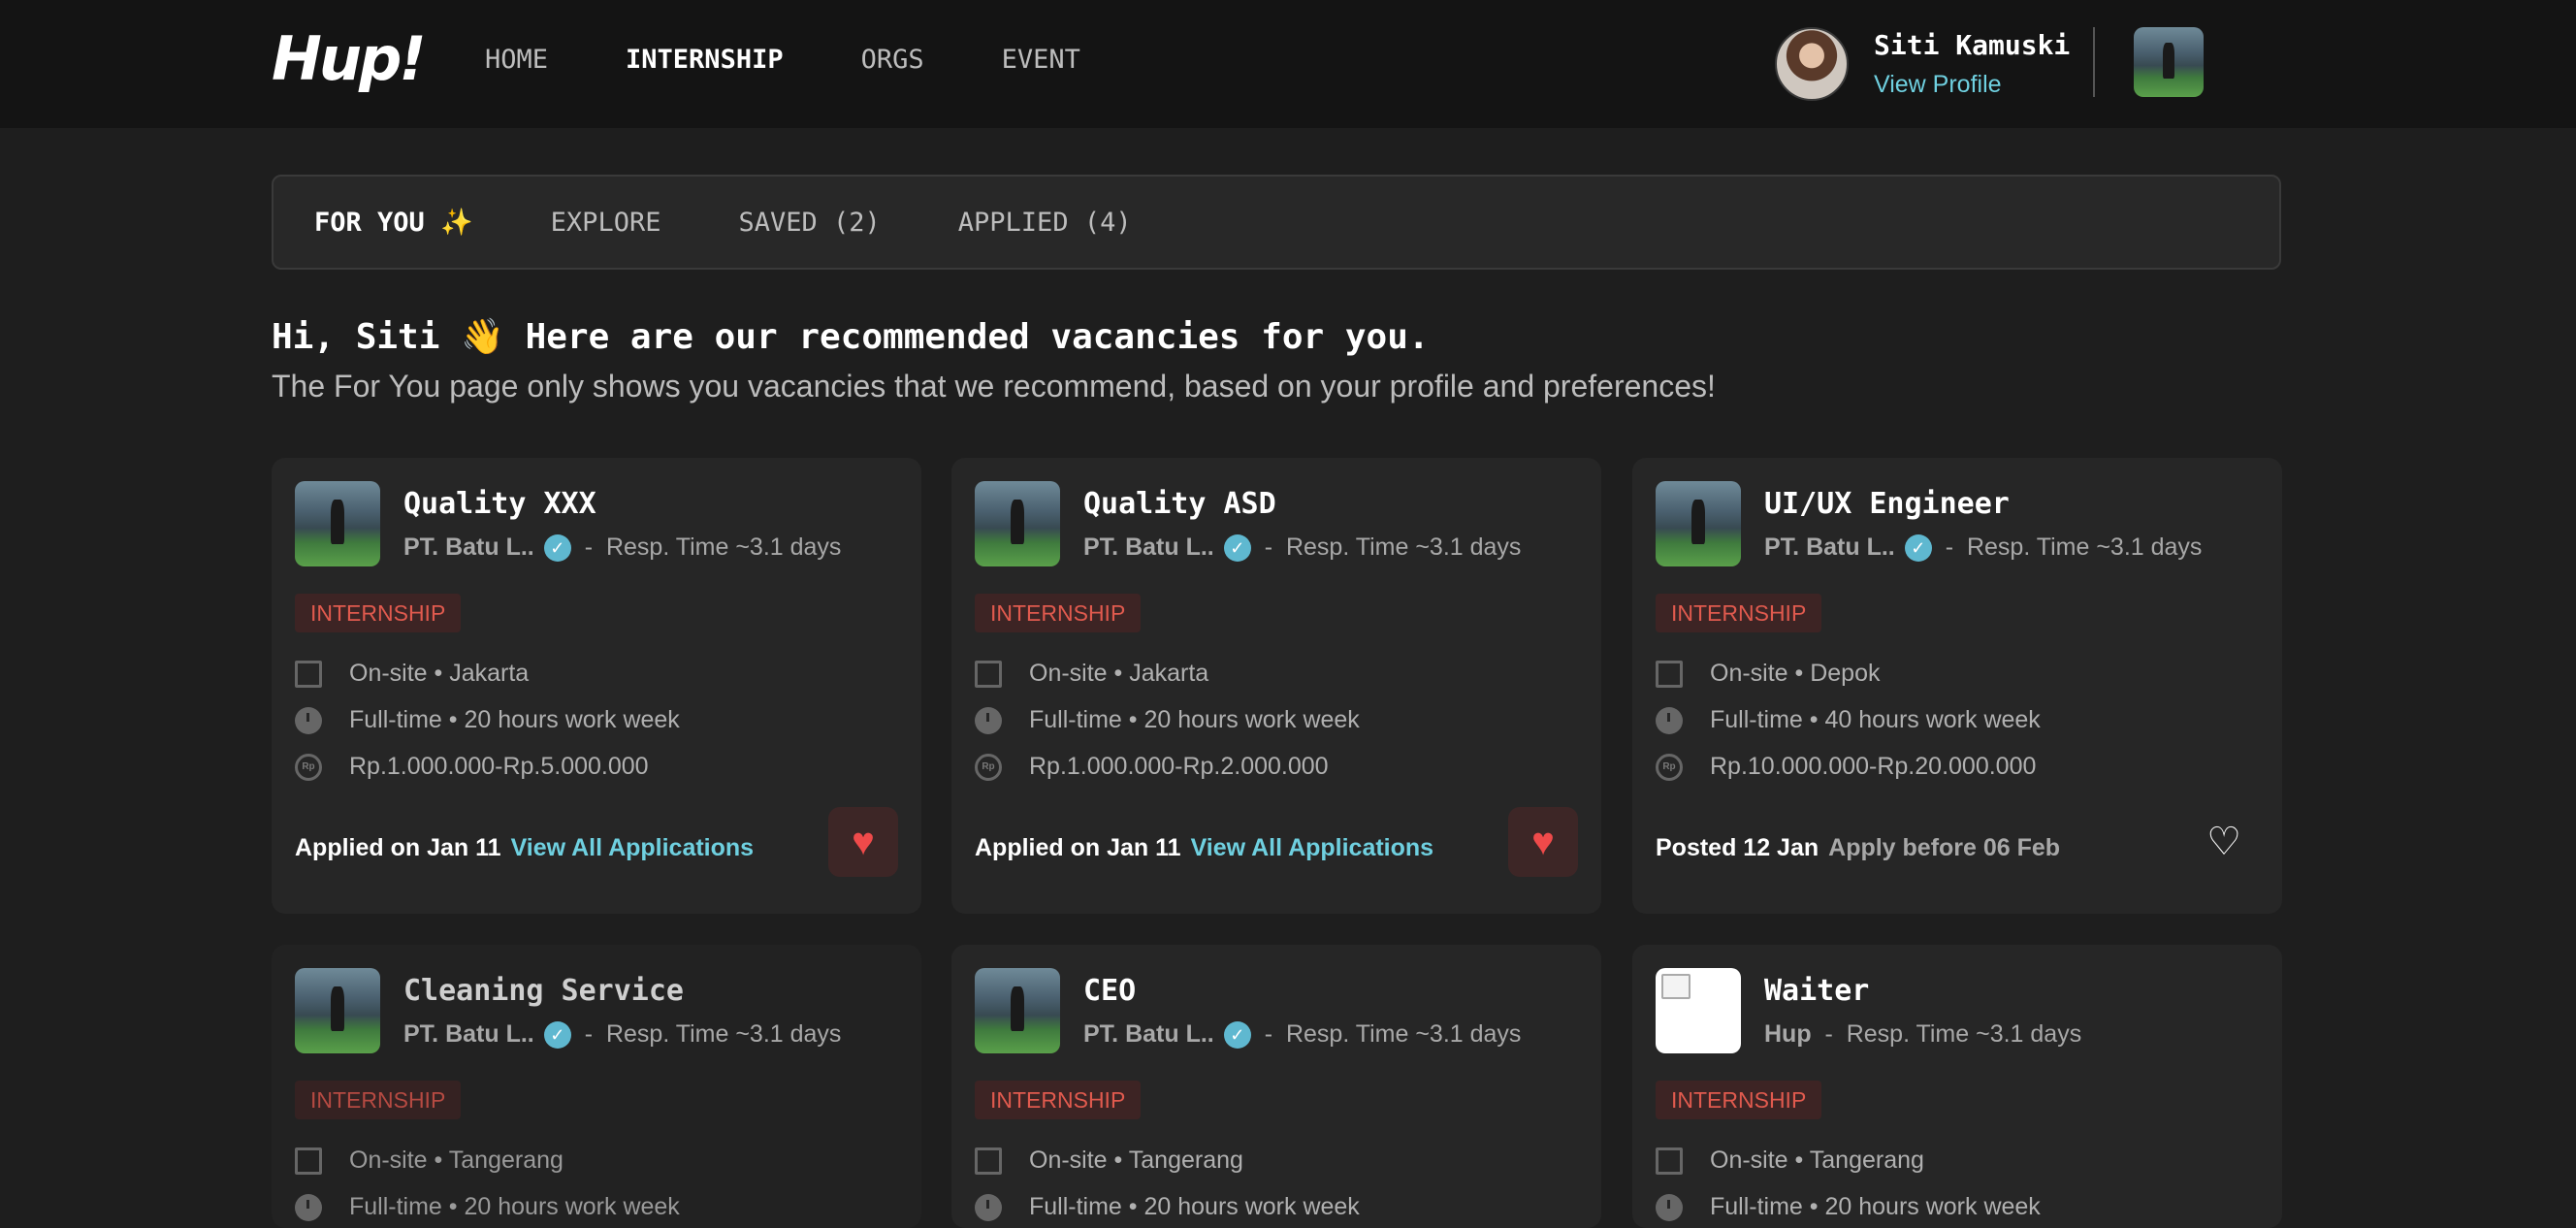 The width and height of the screenshot is (2576, 1228). Describe the element at coordinates (1812, 64) in the screenshot. I see `user-avatar` at that location.